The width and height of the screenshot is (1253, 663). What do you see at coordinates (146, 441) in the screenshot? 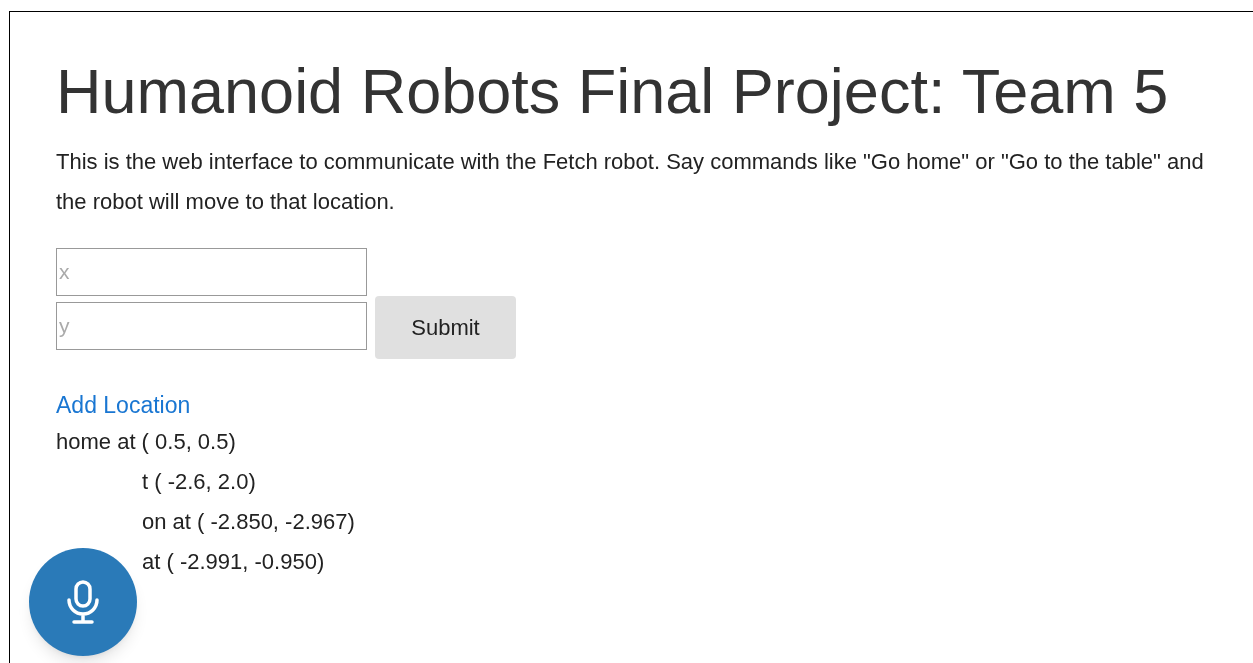
I see `location-entry: home at ( 0.5, 0.5)` at bounding box center [146, 441].